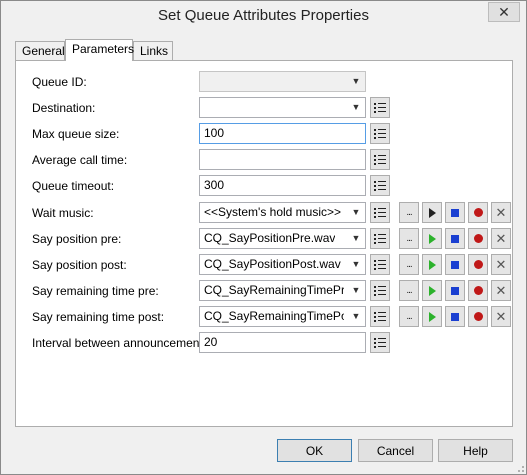 This screenshot has width=527, height=475. I want to click on queue-timeout-variable-button, so click(380, 185).